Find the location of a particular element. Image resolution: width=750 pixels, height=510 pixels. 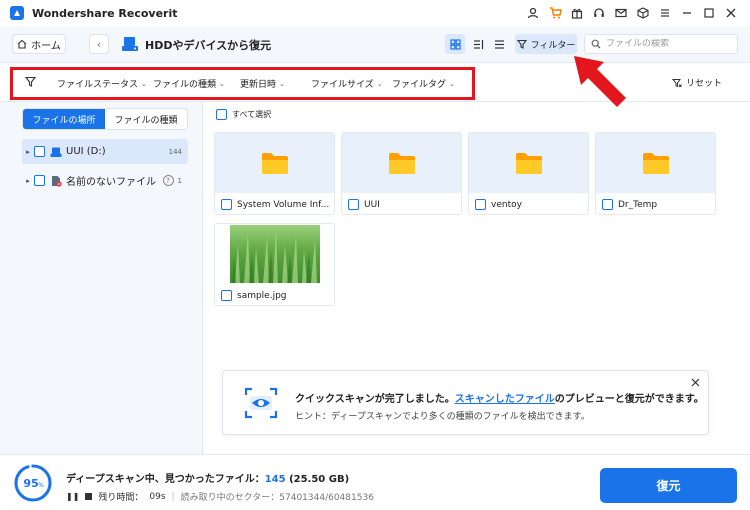

progress-percent-number: 95 is located at coordinates (30, 483).